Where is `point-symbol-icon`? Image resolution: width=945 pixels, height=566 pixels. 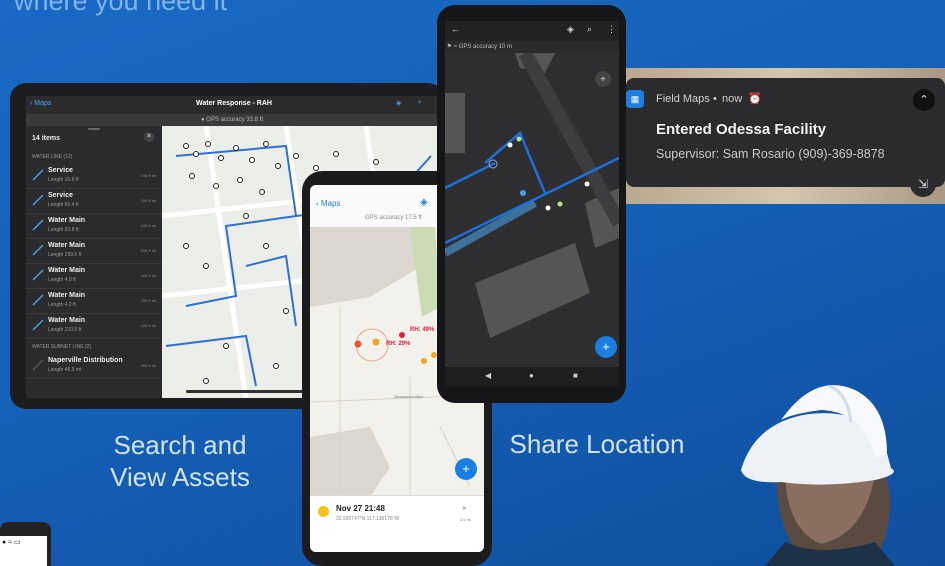
point-symbol-icon is located at coordinates (323, 511).